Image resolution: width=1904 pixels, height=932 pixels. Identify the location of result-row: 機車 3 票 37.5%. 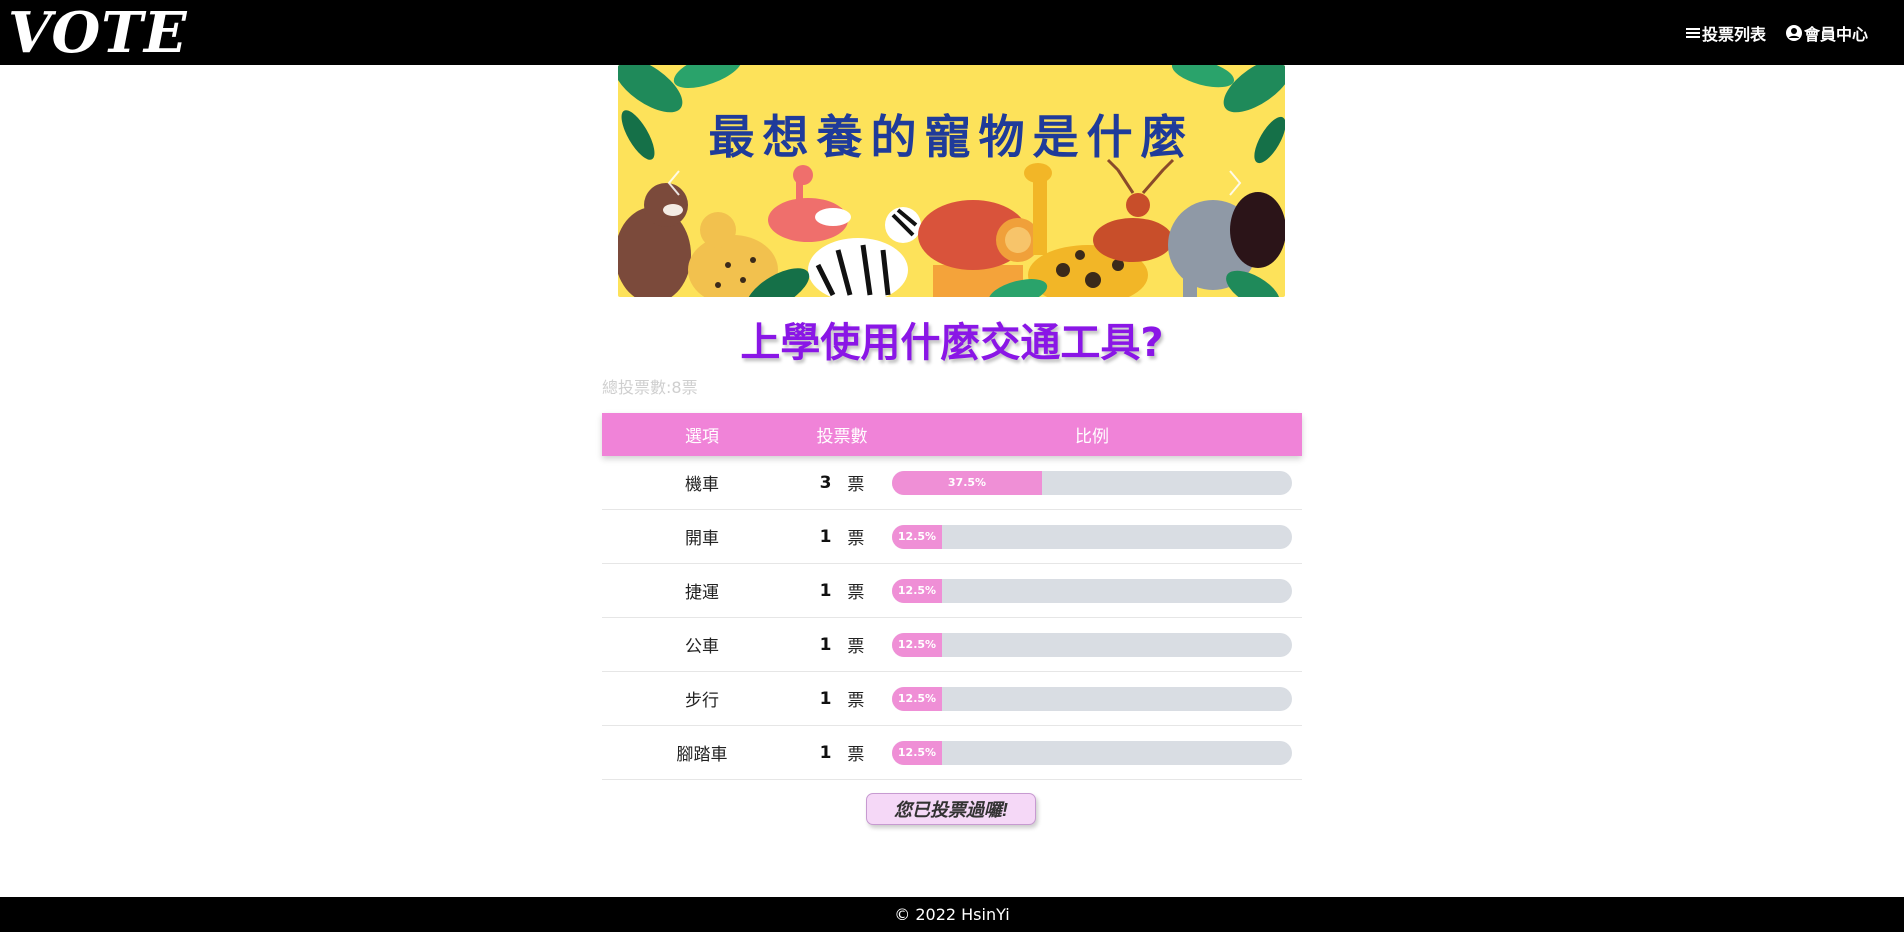
(952, 483).